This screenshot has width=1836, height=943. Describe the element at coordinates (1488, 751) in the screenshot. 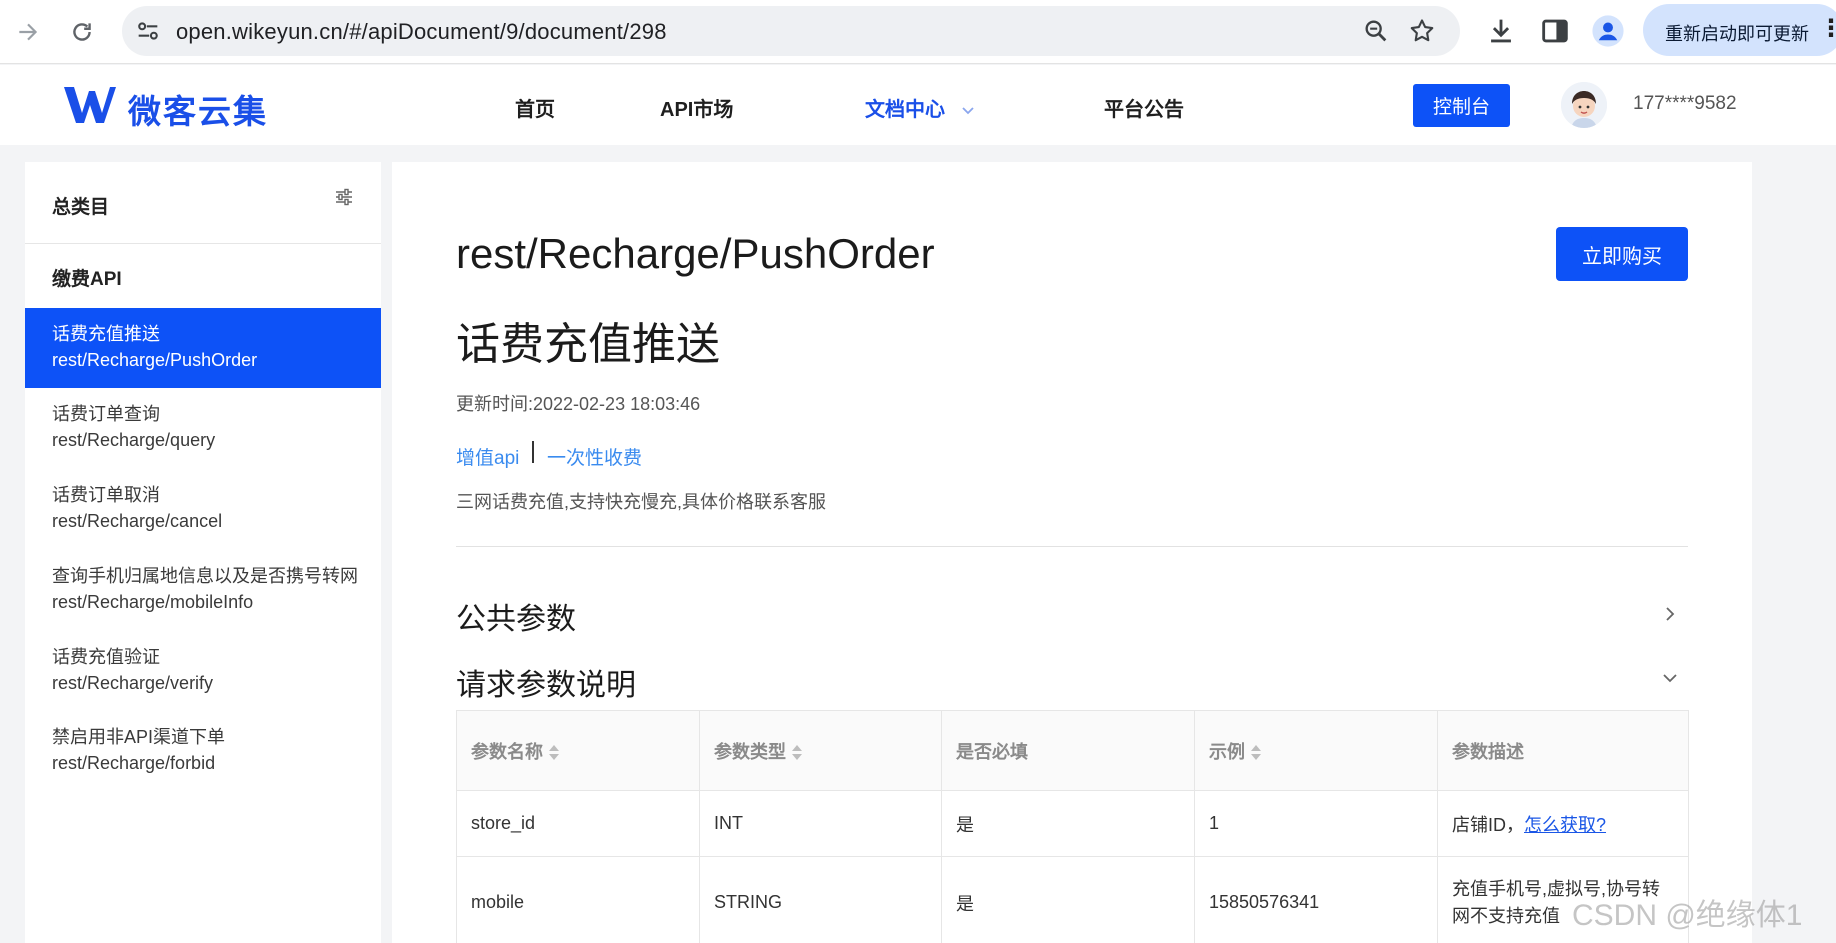

I see `col-label: 参数描述` at that location.